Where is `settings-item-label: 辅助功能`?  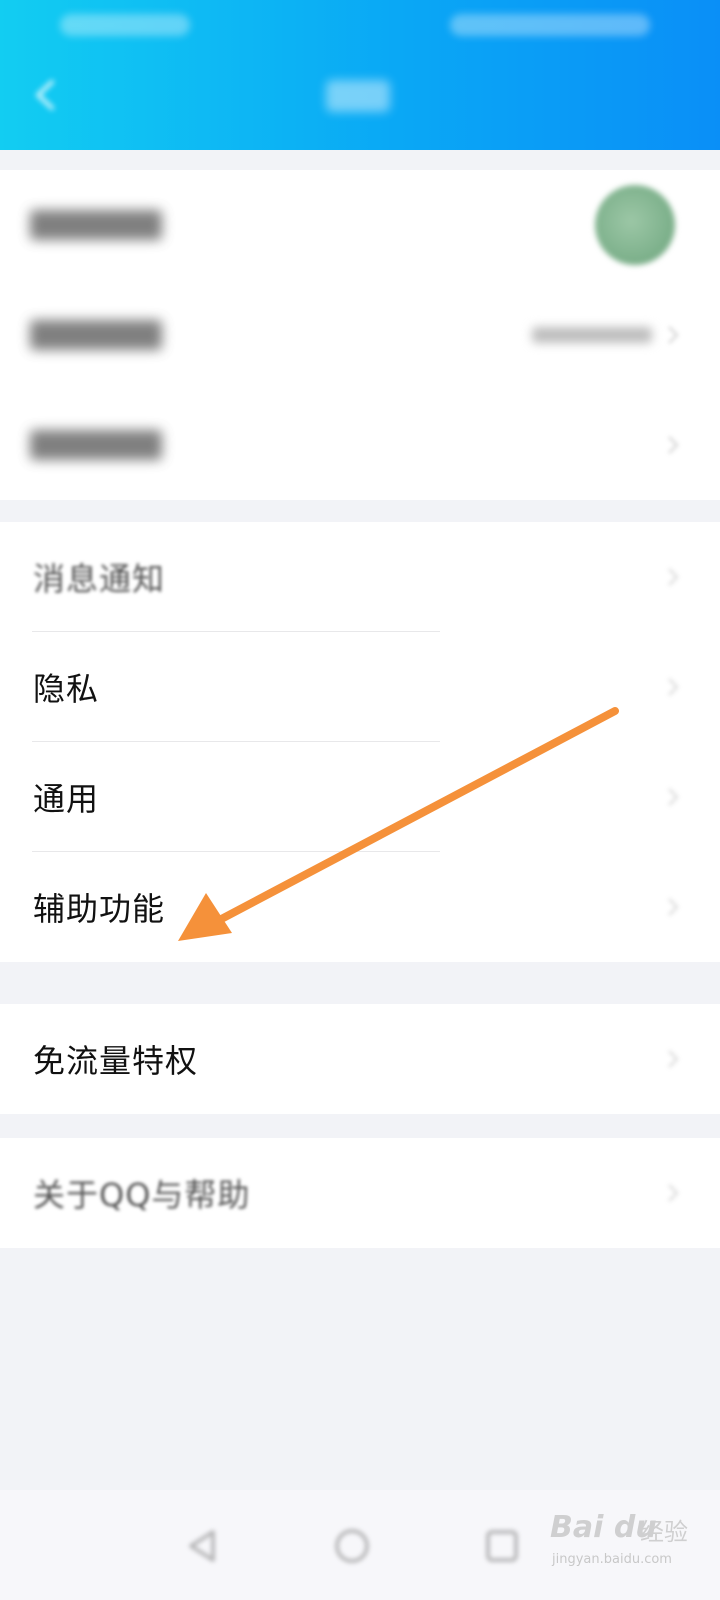
settings-item-label: 辅助功能 is located at coordinates (99, 909).